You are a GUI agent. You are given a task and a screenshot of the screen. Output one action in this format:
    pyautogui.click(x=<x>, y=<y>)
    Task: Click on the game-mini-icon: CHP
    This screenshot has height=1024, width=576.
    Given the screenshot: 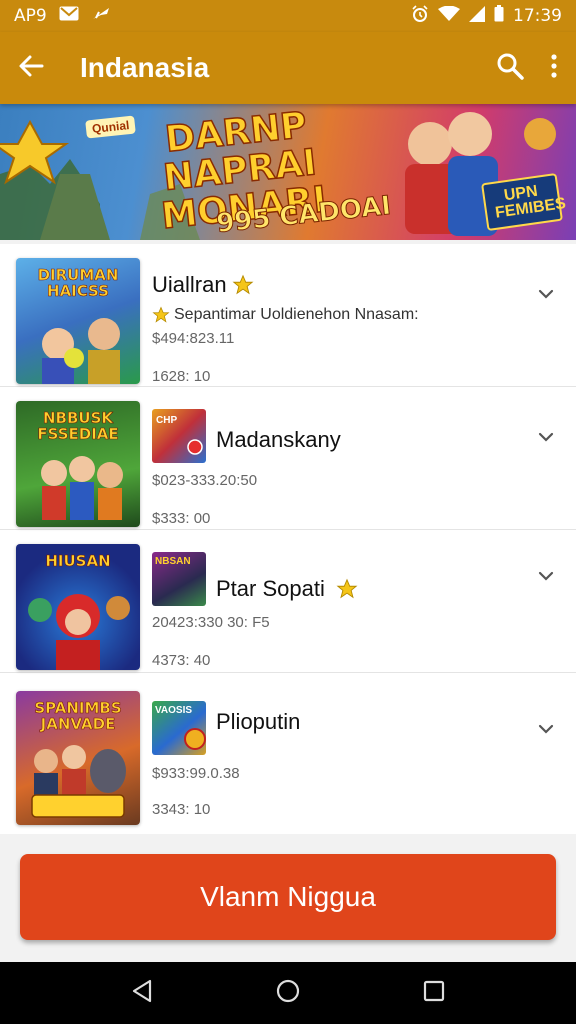 What is the action you would take?
    pyautogui.click(x=179, y=436)
    